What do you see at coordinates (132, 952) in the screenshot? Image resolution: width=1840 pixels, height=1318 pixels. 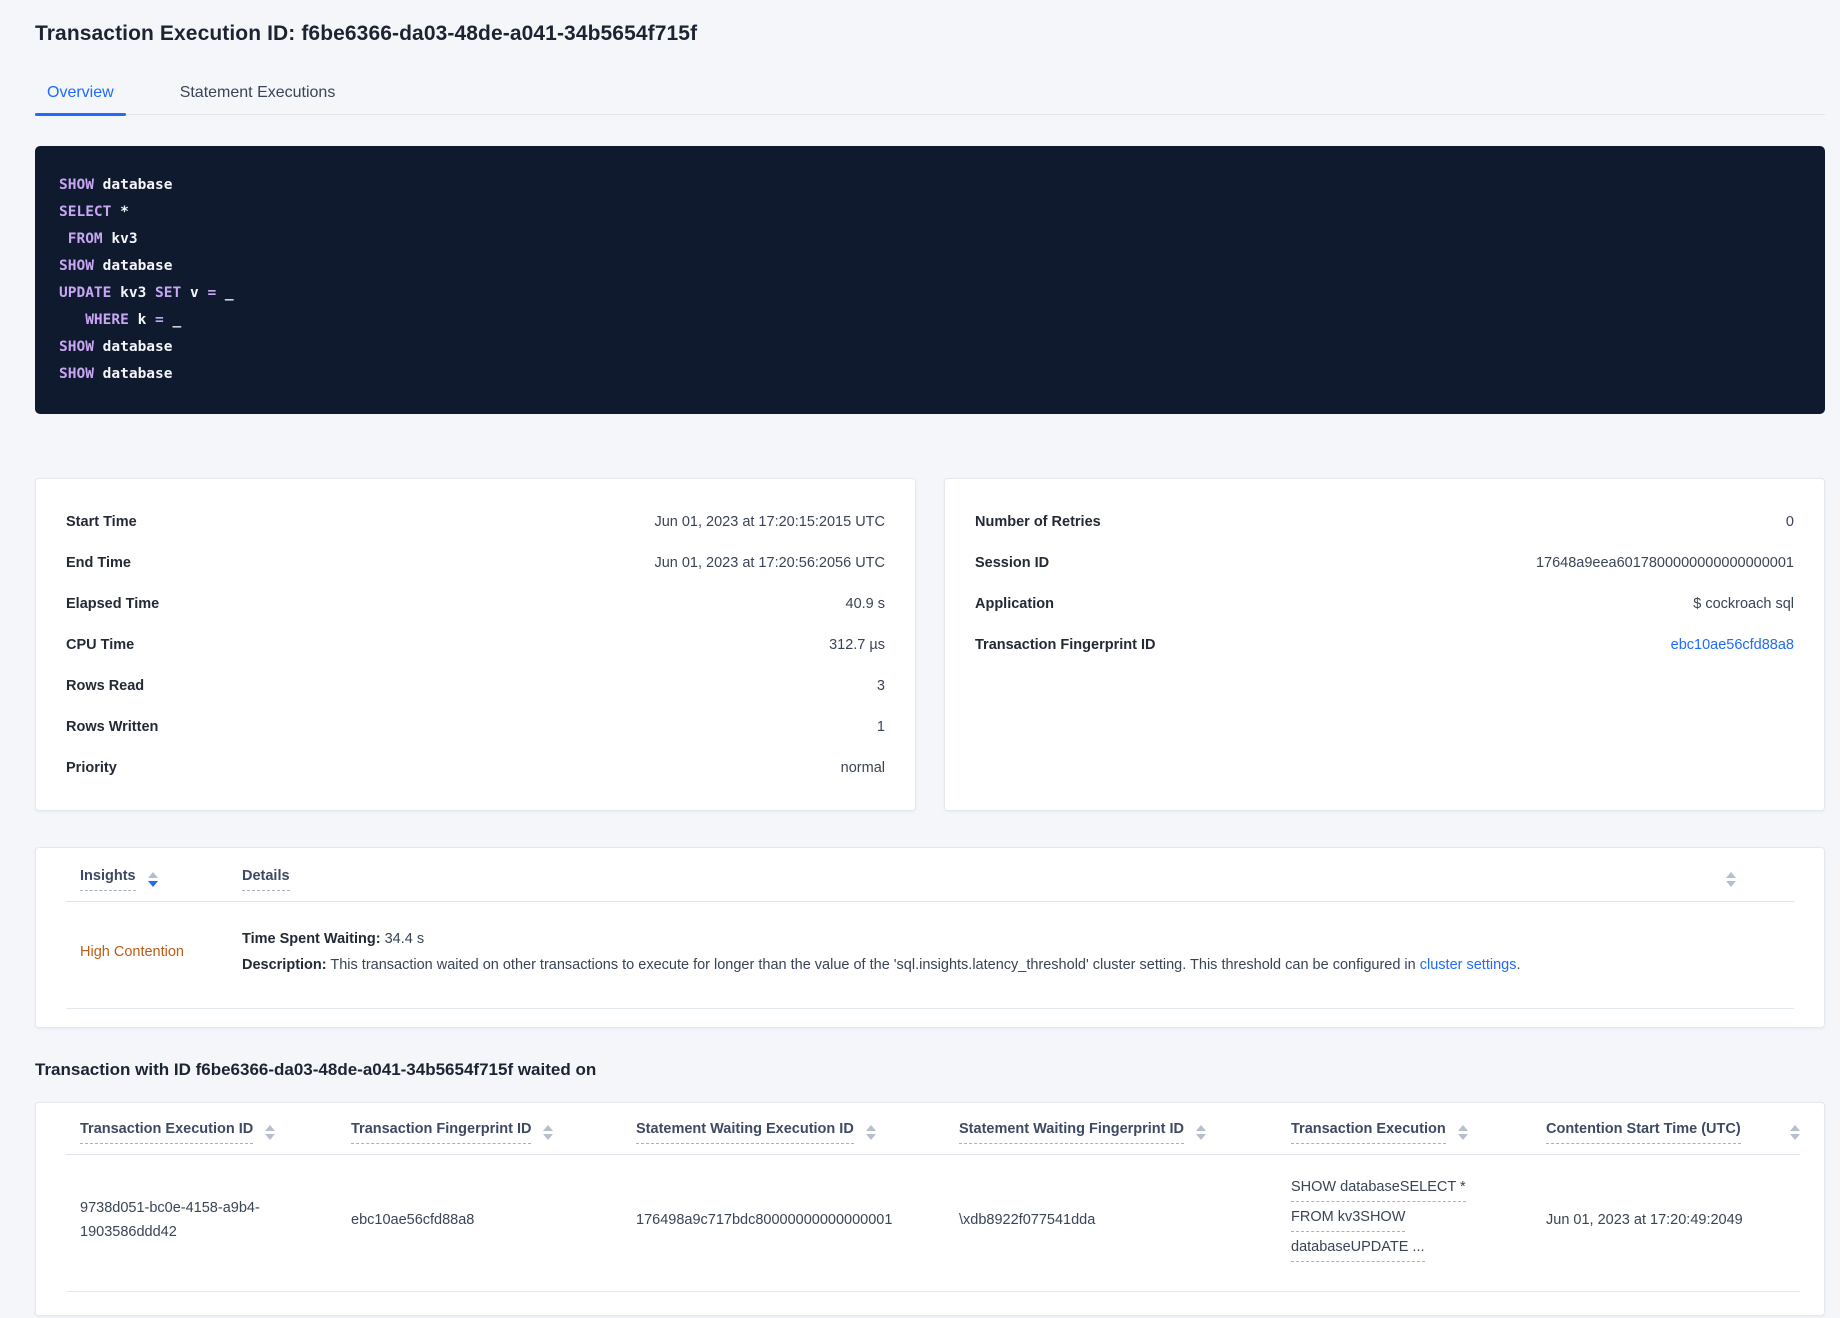 I see `insight-badge: High Contention` at bounding box center [132, 952].